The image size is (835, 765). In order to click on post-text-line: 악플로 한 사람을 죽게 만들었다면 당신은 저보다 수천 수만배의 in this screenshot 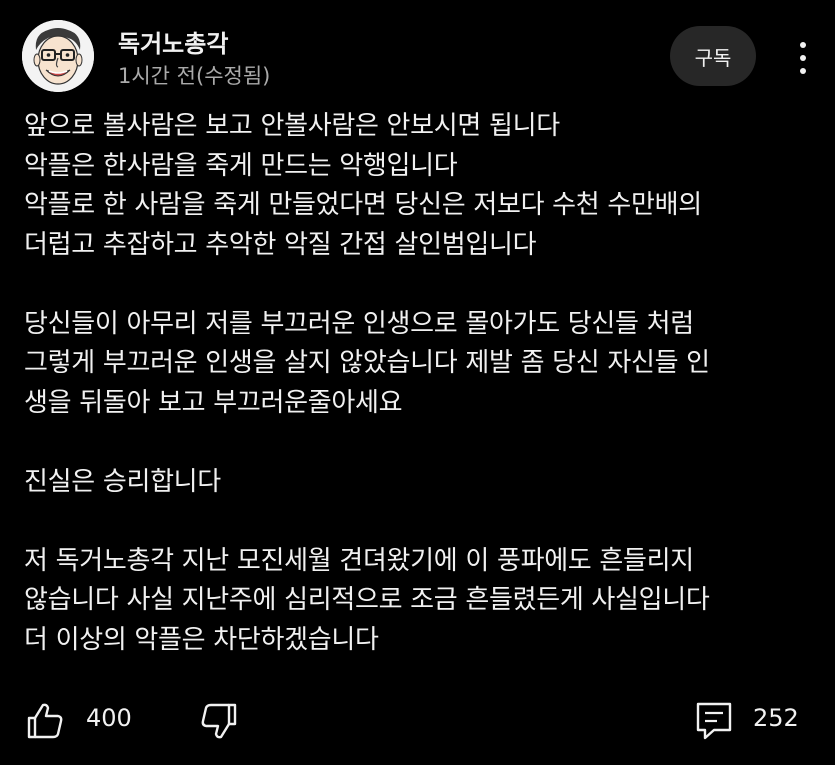, I will do `click(363, 205)`.